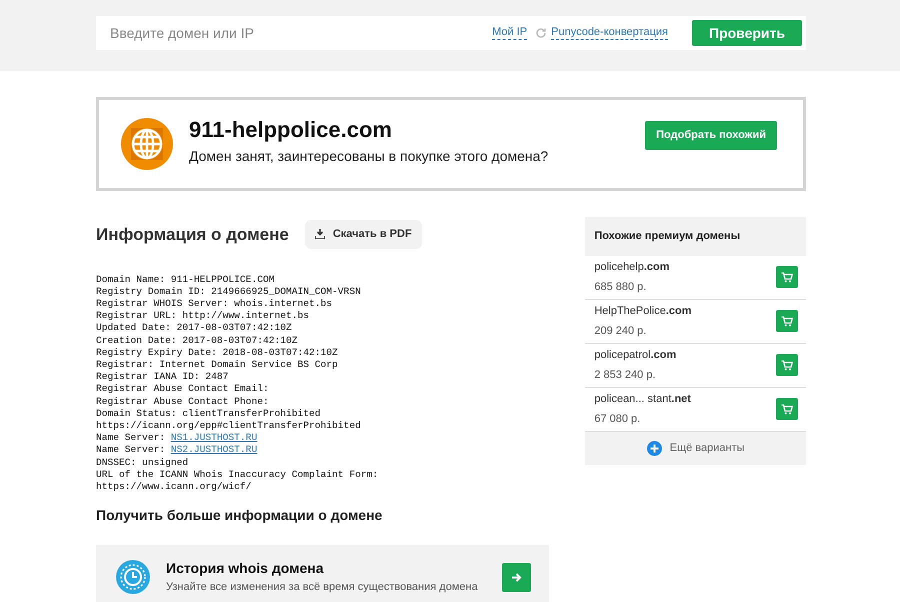 Image resolution: width=900 pixels, height=602 pixels. I want to click on whois-line: DNSSEC: unsigned, so click(143, 462).